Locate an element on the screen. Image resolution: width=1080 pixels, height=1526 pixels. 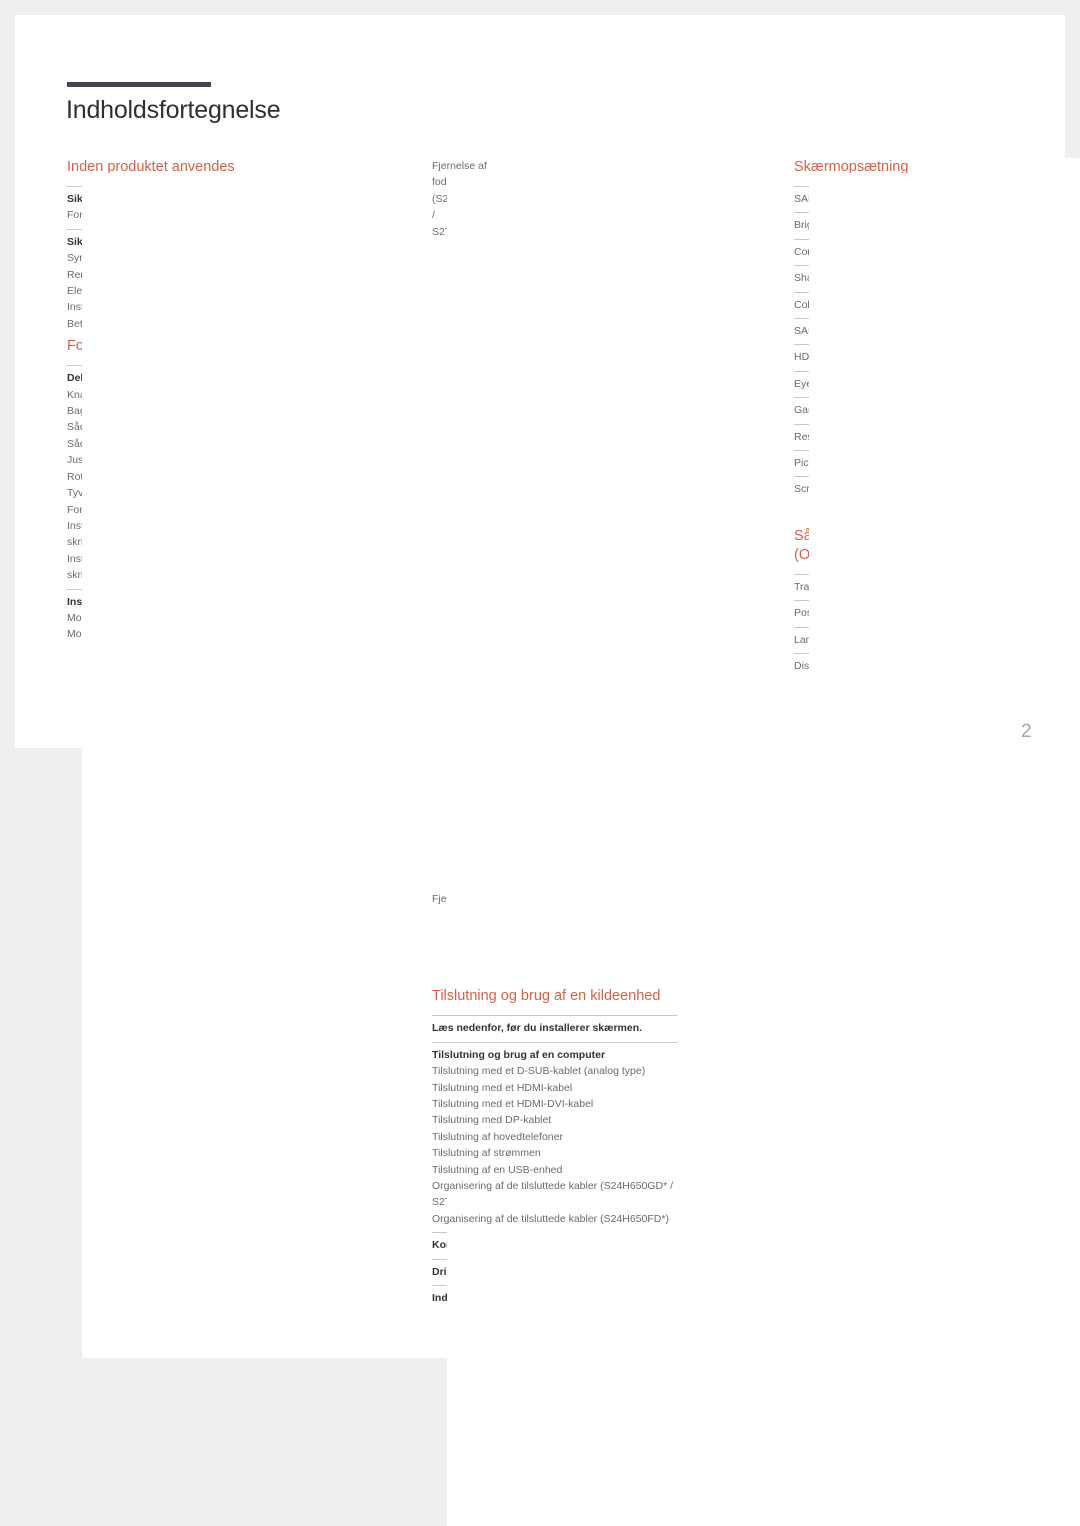
toc-entry-label: Tilslutning af strømmen is located at coordinates (486, 1153).